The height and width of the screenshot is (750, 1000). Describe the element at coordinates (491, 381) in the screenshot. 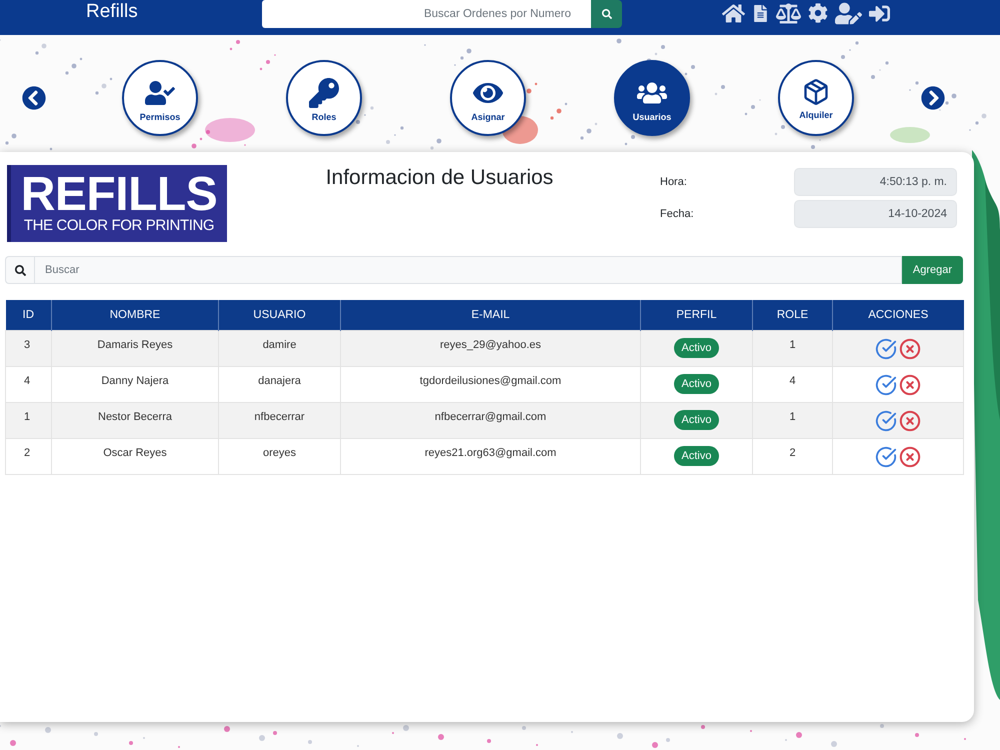

I see `table-cell: tgdordeilusiones@gmail.com` at that location.